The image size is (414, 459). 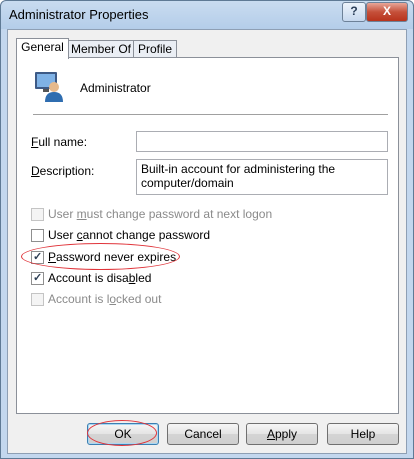 I want to click on account-name: Administrator, so click(x=115, y=88).